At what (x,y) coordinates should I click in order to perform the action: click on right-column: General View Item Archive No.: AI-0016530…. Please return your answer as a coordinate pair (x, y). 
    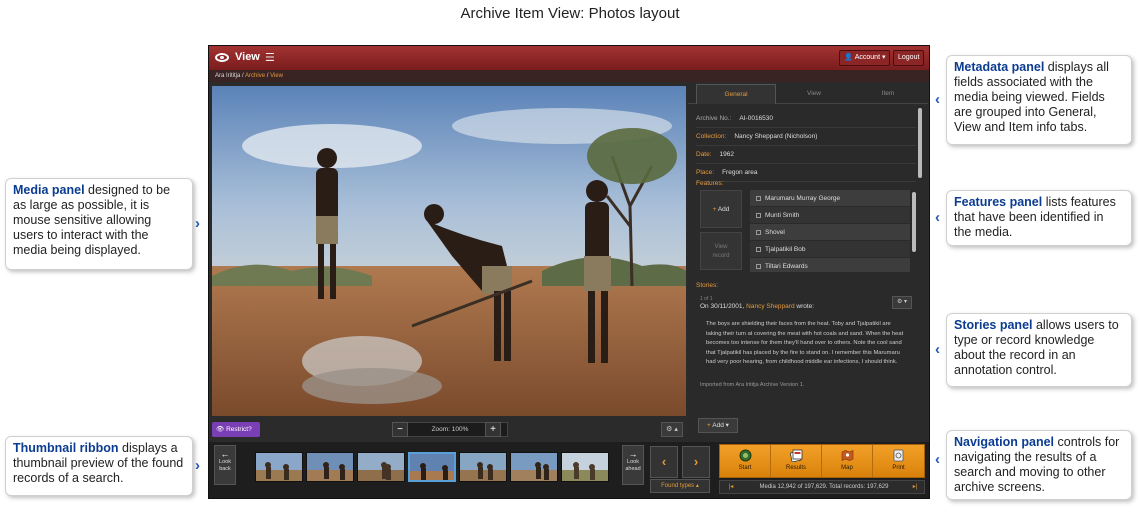
    Looking at the image, I should click on (808, 263).